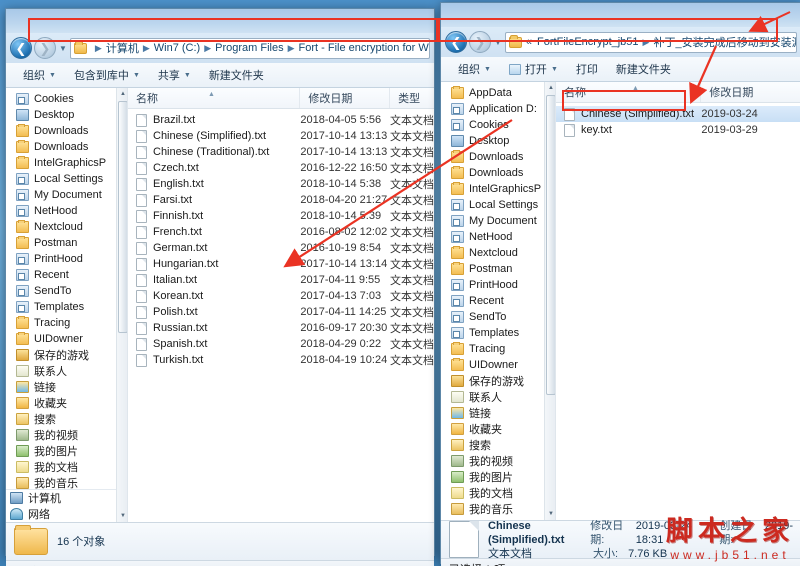  What do you see at coordinates (750, 92) in the screenshot?
I see `column-header-date: 修改日期` at bounding box center [750, 92].